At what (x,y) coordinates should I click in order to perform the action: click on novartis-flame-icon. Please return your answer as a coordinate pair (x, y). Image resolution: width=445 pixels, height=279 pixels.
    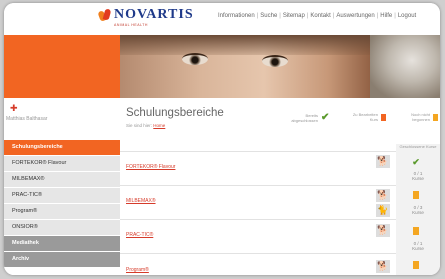
    Looking at the image, I should click on (104, 15).